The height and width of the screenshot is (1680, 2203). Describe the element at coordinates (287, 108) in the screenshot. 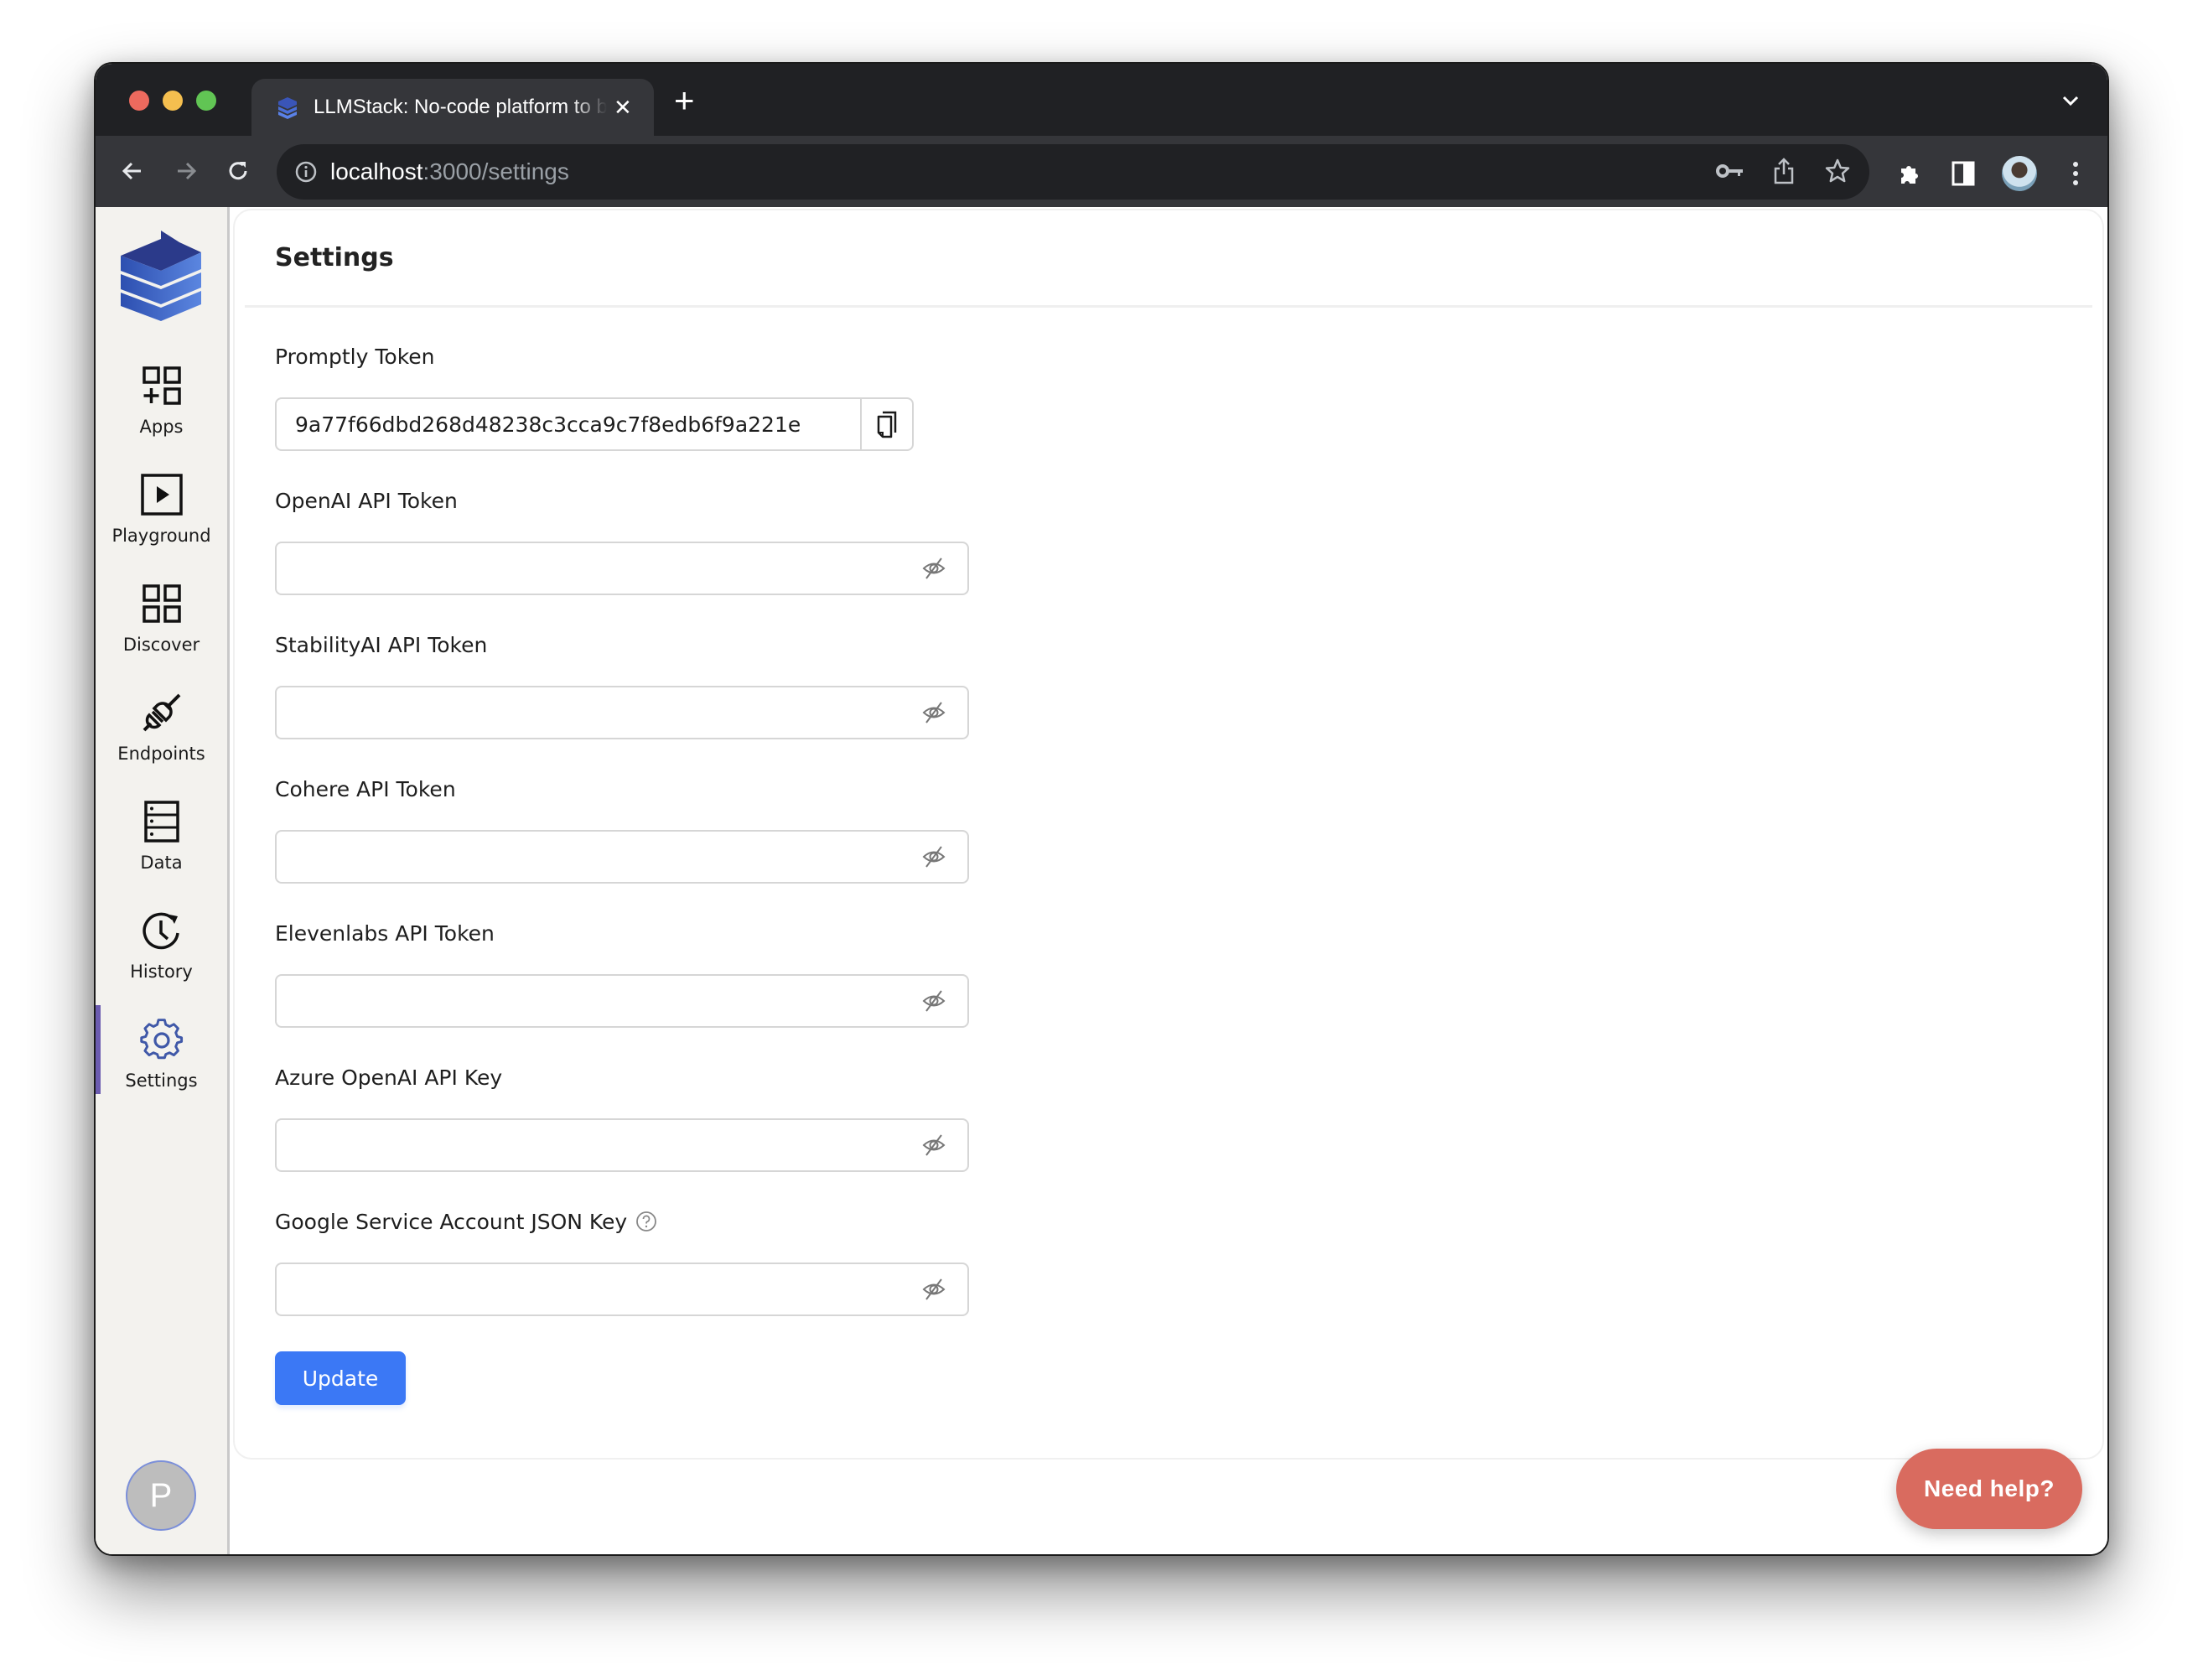

I see `llmstack-favicon-icon` at that location.